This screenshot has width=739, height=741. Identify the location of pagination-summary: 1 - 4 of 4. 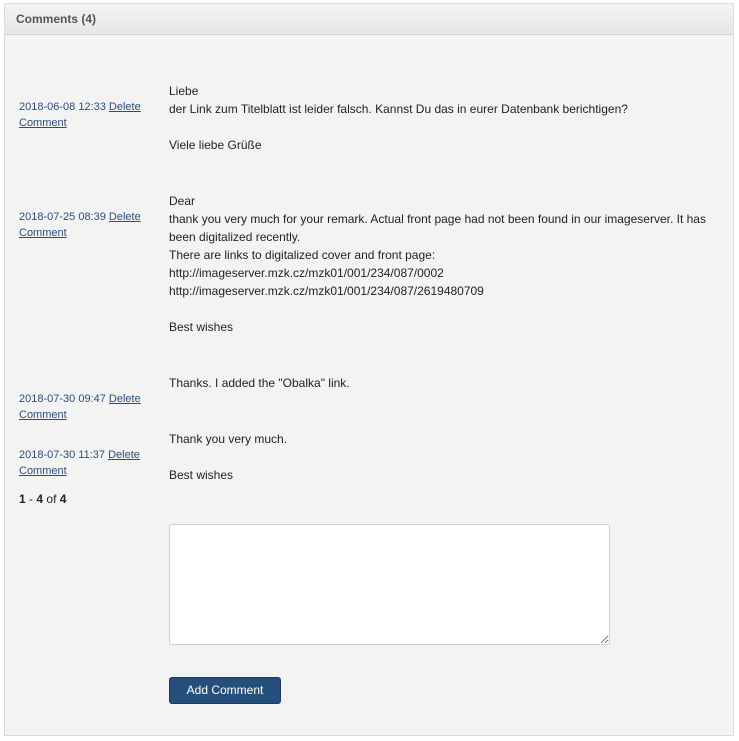
(42, 499).